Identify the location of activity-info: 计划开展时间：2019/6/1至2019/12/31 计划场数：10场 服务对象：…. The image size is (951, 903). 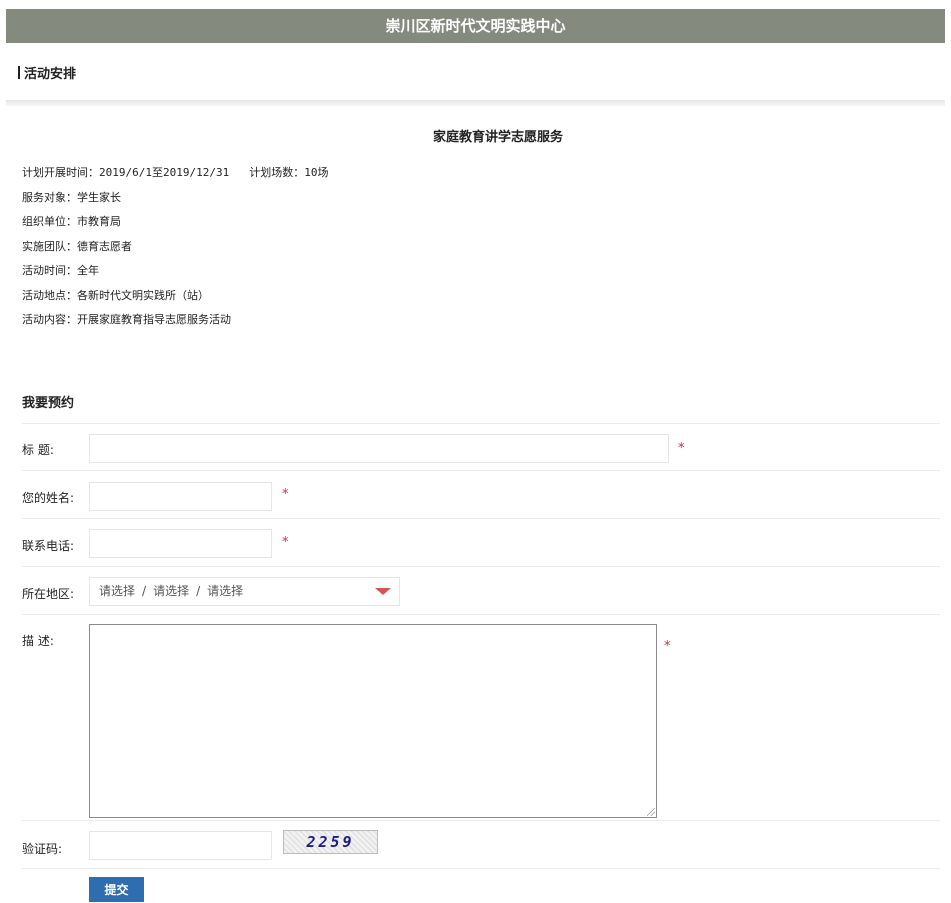
(175, 247).